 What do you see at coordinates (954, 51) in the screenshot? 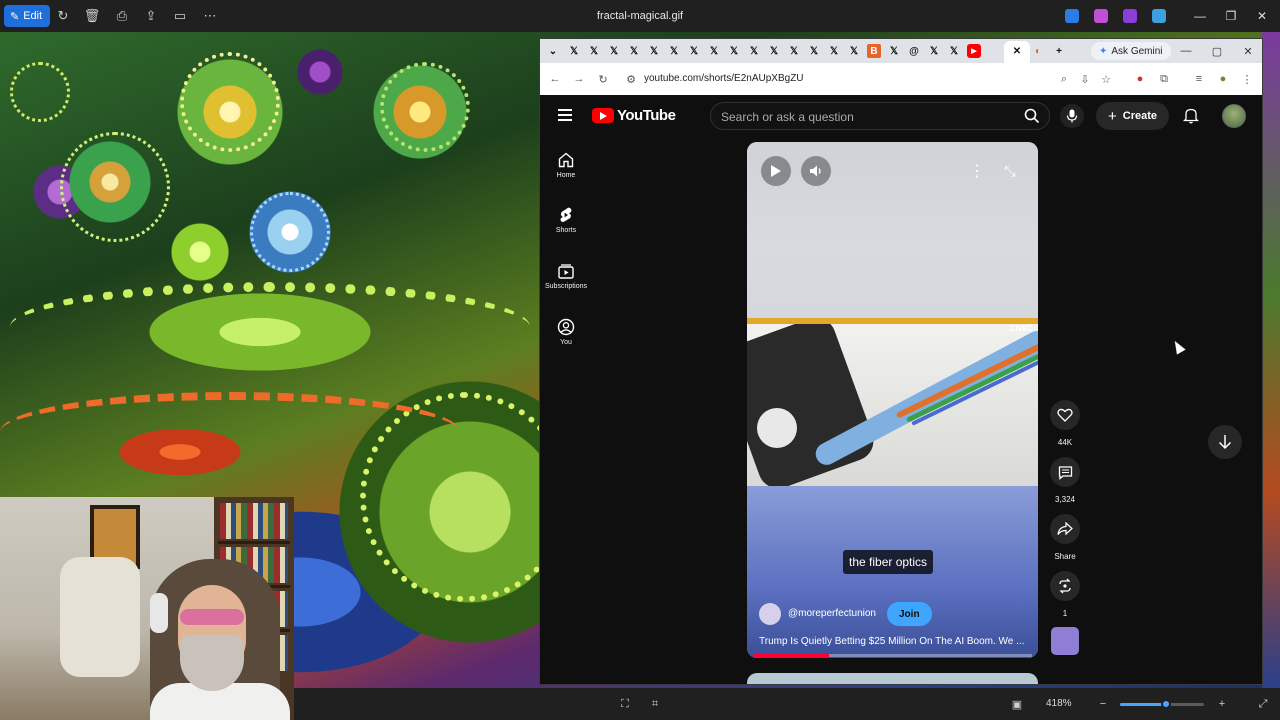
I see `tab-x-18: 𝕏` at bounding box center [954, 51].